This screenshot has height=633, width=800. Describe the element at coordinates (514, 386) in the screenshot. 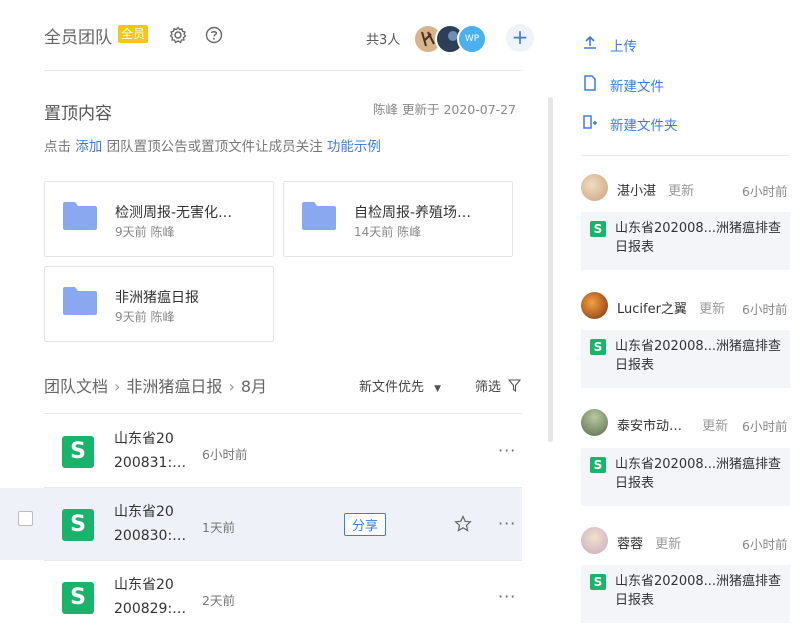

I see `filter-icon` at that location.